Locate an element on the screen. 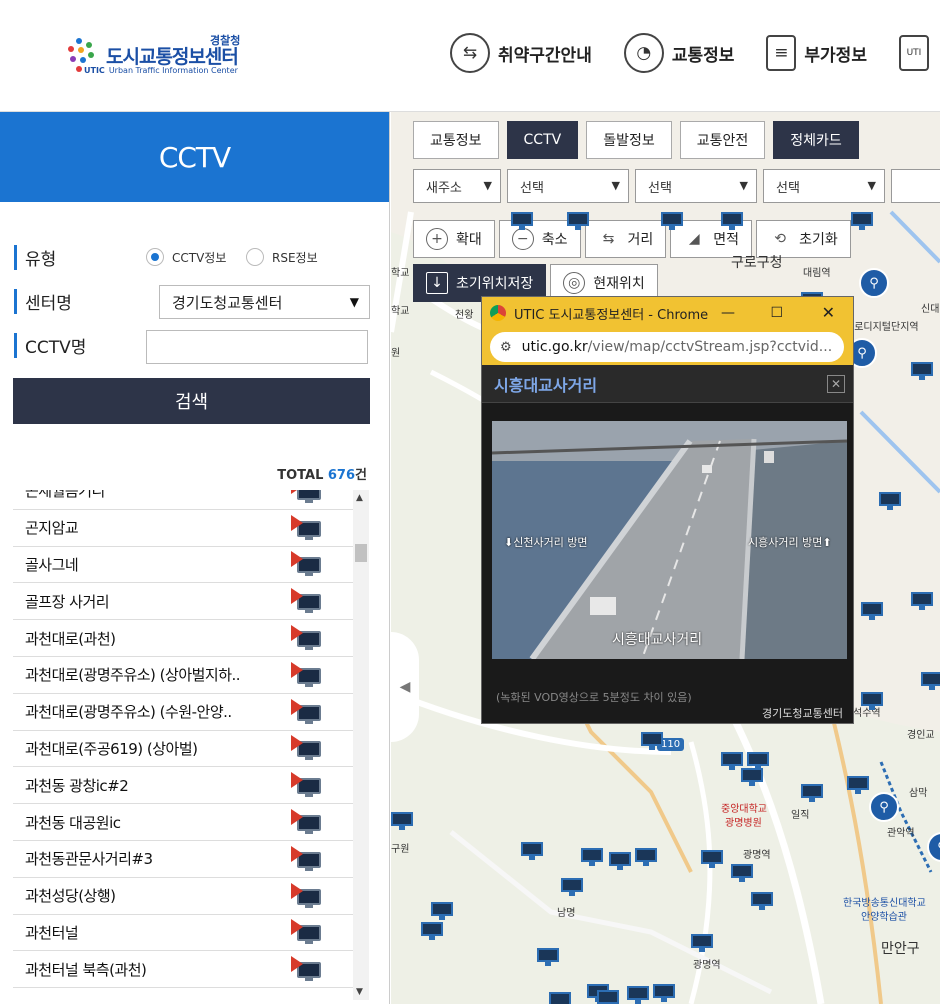 This screenshot has width=940, height=1004. nav-traffic-info: ◔ 교통정보 is located at coordinates (678, 53).